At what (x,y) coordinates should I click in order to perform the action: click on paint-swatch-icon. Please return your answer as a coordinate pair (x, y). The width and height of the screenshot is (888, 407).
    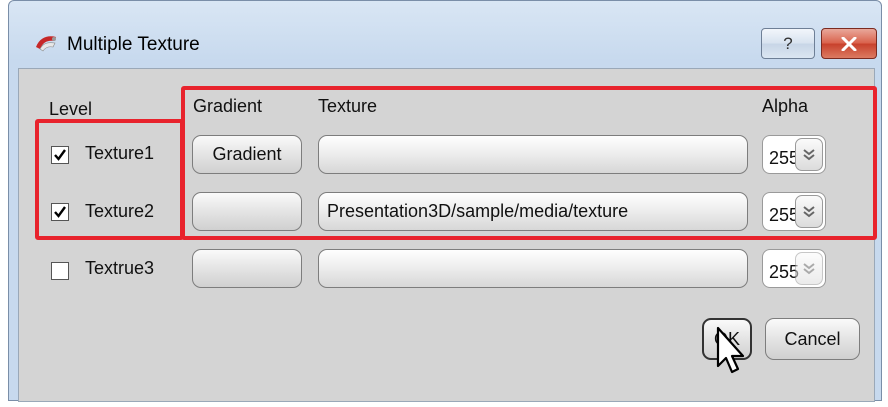
    Looking at the image, I should click on (46, 44).